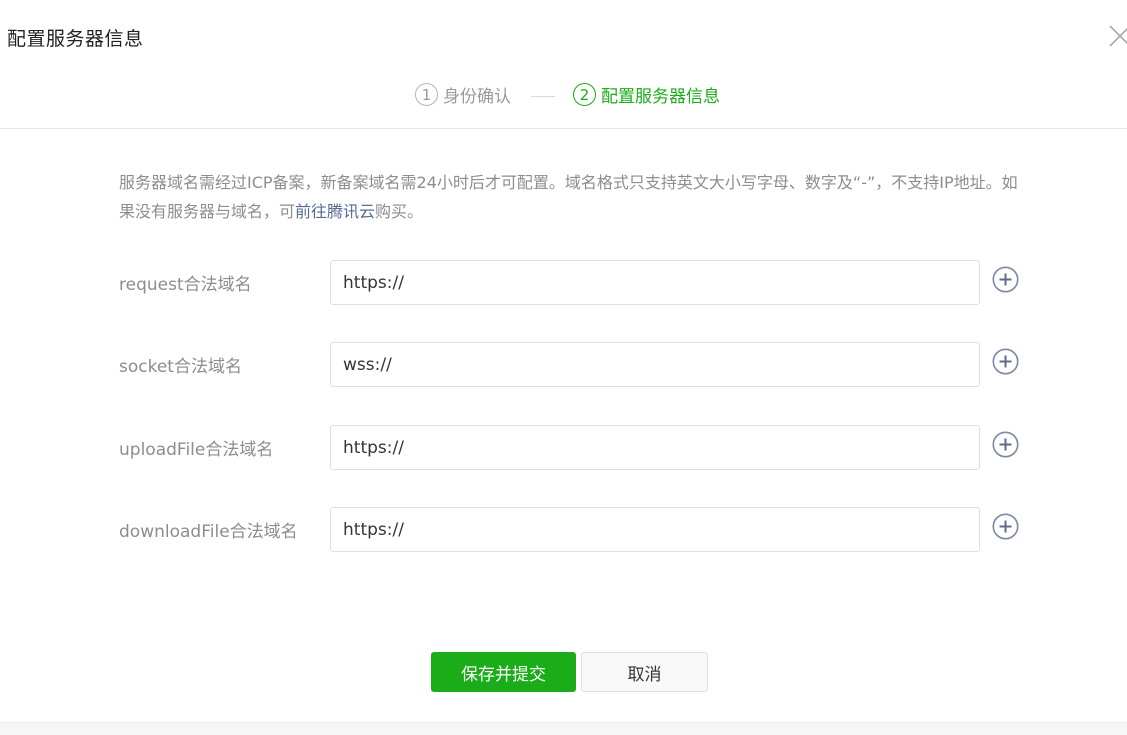 This screenshot has width=1127, height=735. I want to click on downloadfile-domain-label: downloadFile合法域名, so click(208, 532).